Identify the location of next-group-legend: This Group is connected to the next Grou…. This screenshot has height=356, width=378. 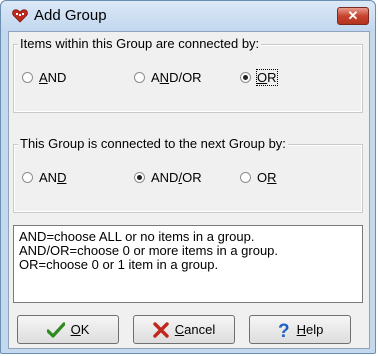
(153, 143).